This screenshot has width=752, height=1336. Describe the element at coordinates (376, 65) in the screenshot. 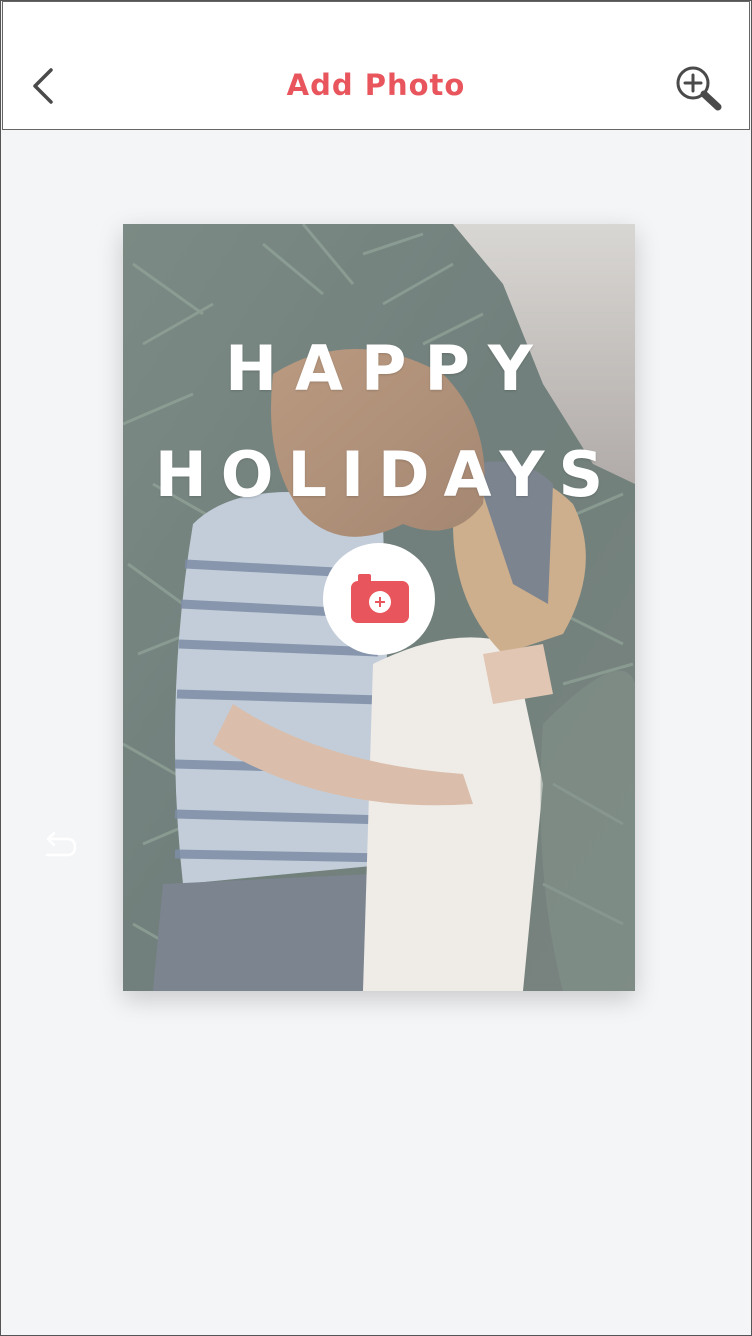

I see `top-bar: Add Photo` at that location.